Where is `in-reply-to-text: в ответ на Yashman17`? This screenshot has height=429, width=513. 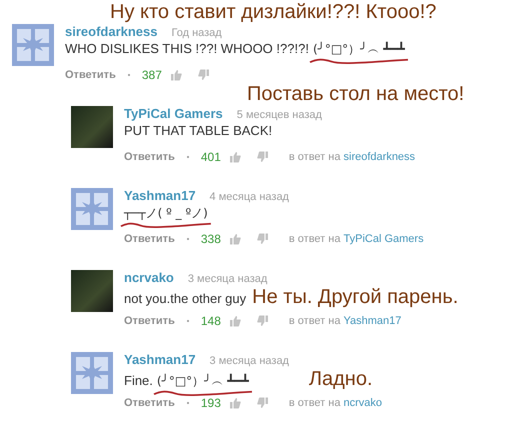
in-reply-to-text: в ответ на Yashman17 is located at coordinates (345, 321).